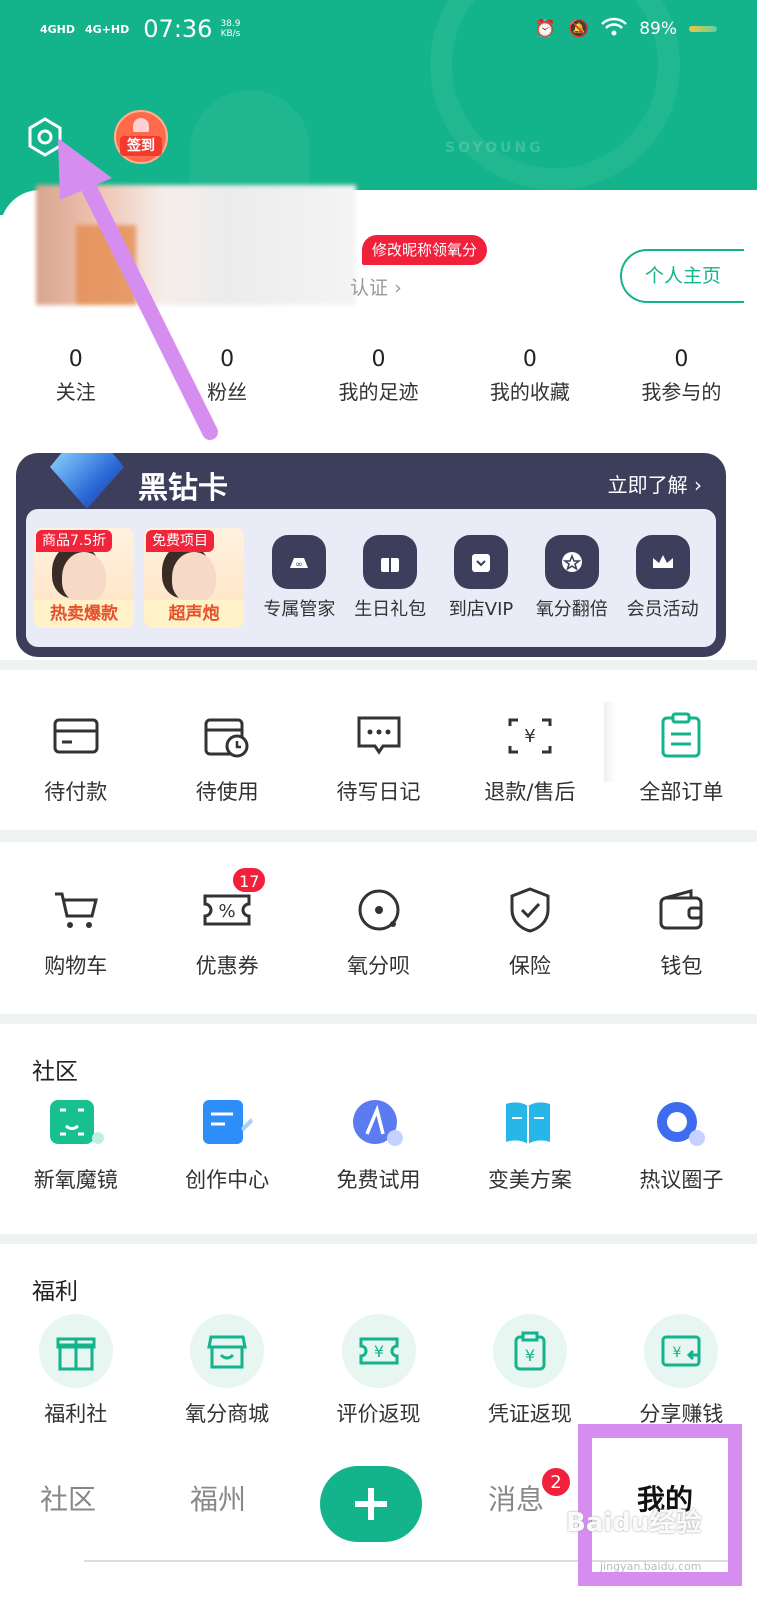 This screenshot has width=757, height=1600. Describe the element at coordinates (75, 1144) in the screenshot. I see `community-magic-mirror: 新氧魔镜` at that location.